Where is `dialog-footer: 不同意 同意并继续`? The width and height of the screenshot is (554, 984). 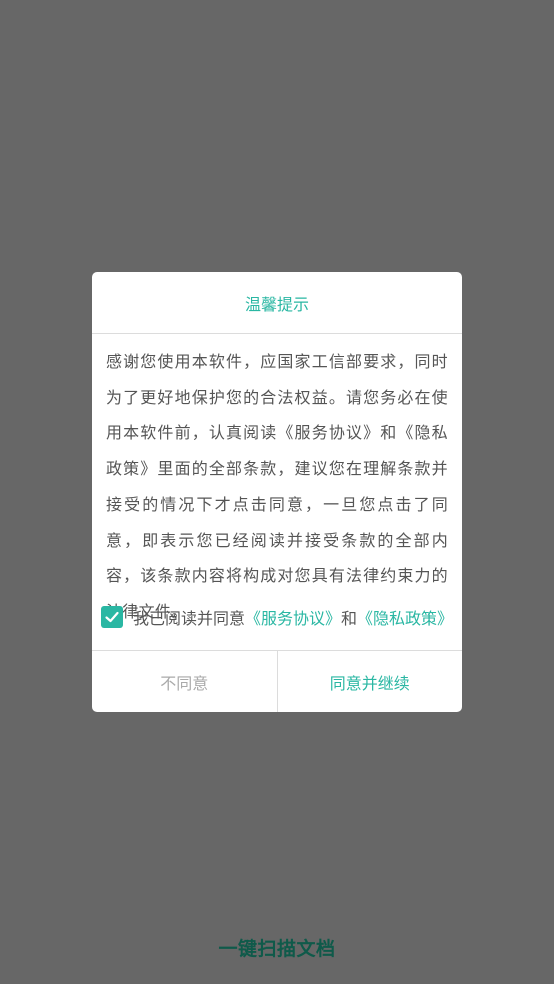 dialog-footer: 不同意 同意并继续 is located at coordinates (277, 681).